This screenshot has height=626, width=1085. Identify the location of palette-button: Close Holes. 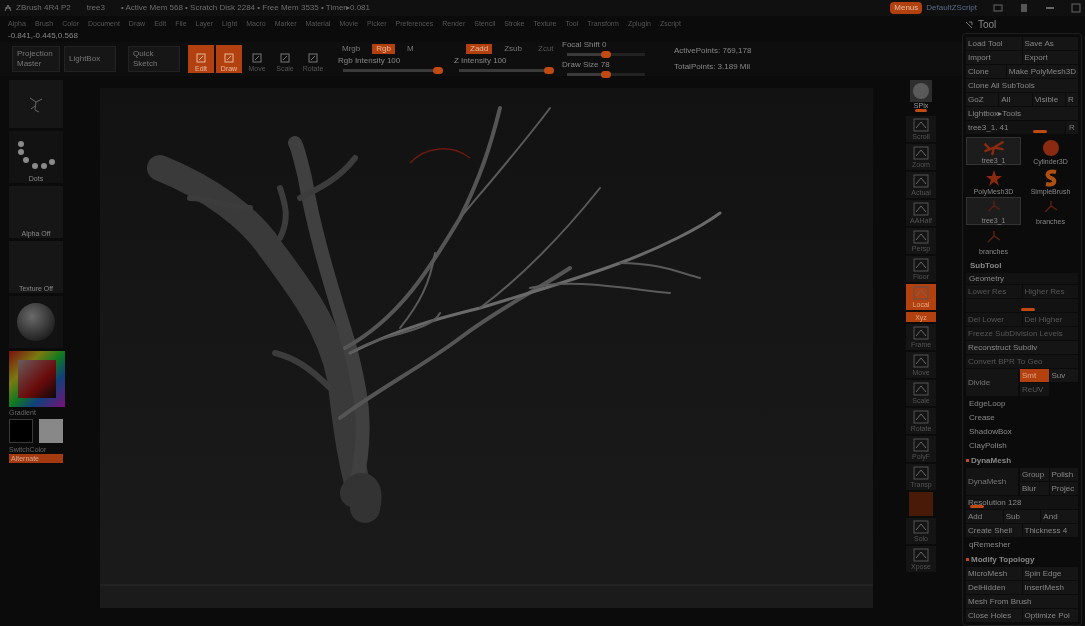
(994, 615).